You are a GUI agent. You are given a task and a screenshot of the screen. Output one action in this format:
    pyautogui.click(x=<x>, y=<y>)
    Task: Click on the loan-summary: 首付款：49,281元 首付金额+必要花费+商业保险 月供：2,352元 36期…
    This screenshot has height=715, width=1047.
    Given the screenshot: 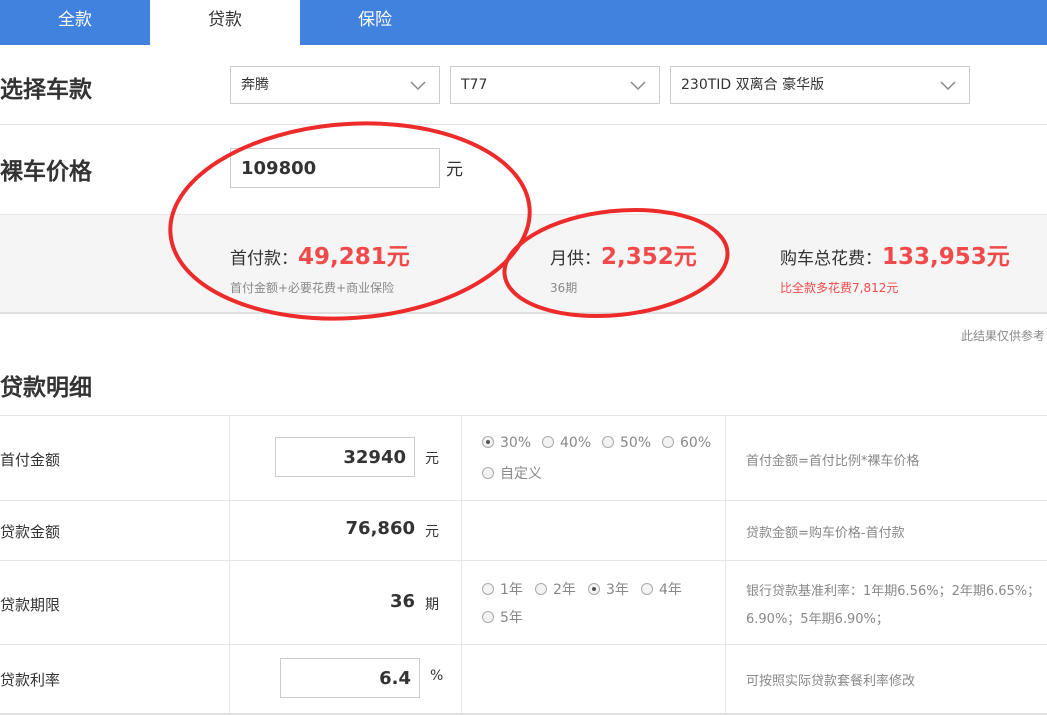 What is the action you would take?
    pyautogui.click(x=523, y=264)
    